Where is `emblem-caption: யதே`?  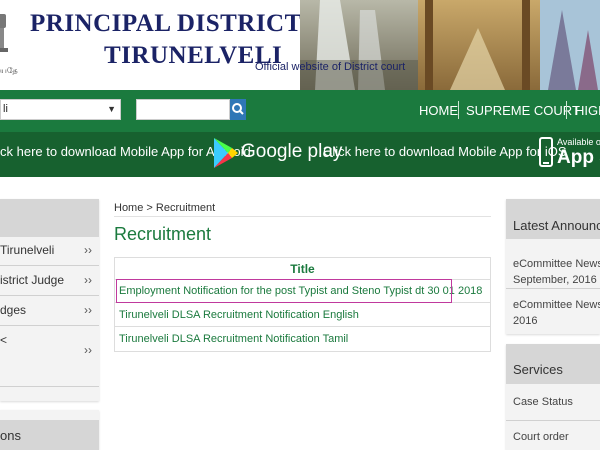 emblem-caption: யதே is located at coordinates (9, 70).